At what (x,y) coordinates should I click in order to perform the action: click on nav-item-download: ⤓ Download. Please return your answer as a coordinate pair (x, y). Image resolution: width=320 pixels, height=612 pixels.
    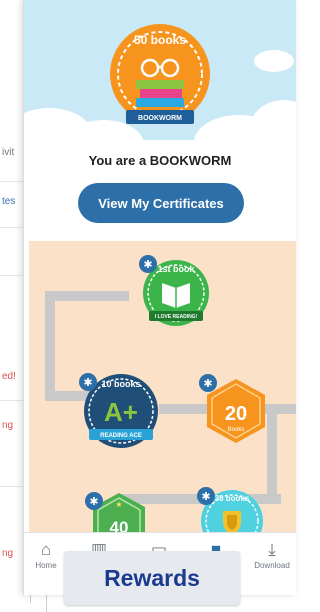
    Looking at the image, I should click on (272, 555).